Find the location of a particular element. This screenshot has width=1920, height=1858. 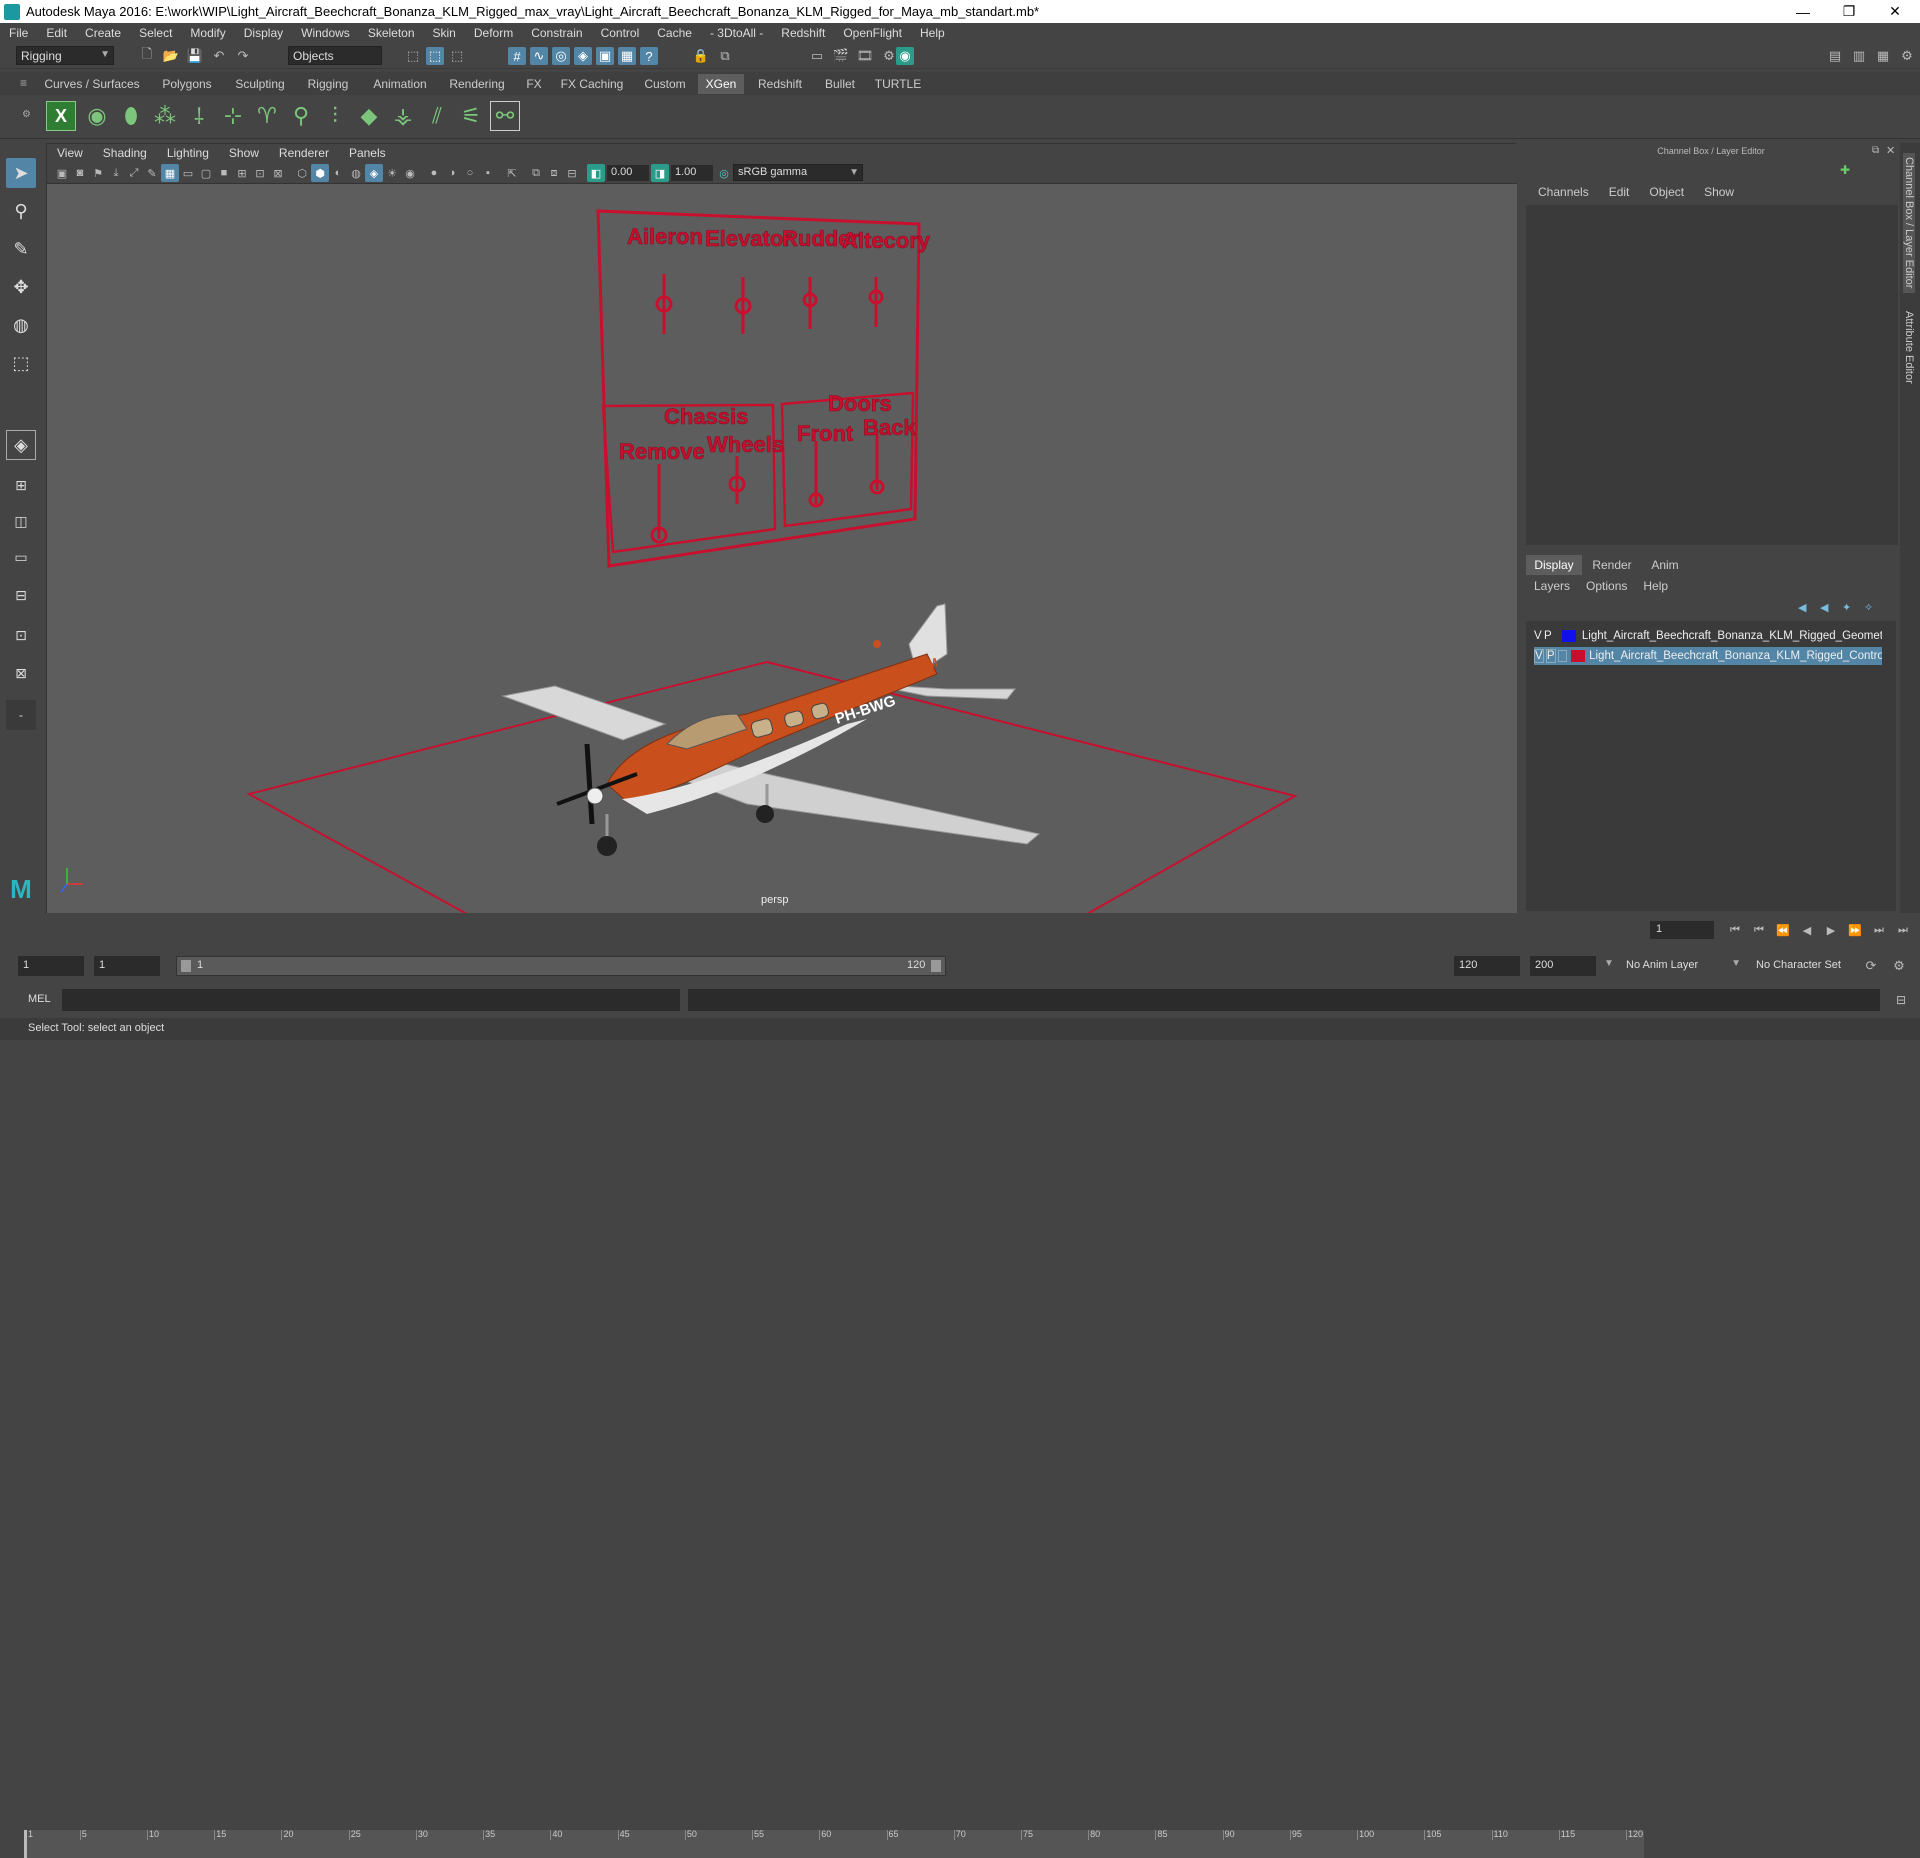

tab-rigging: Rigging is located at coordinates (328, 84).